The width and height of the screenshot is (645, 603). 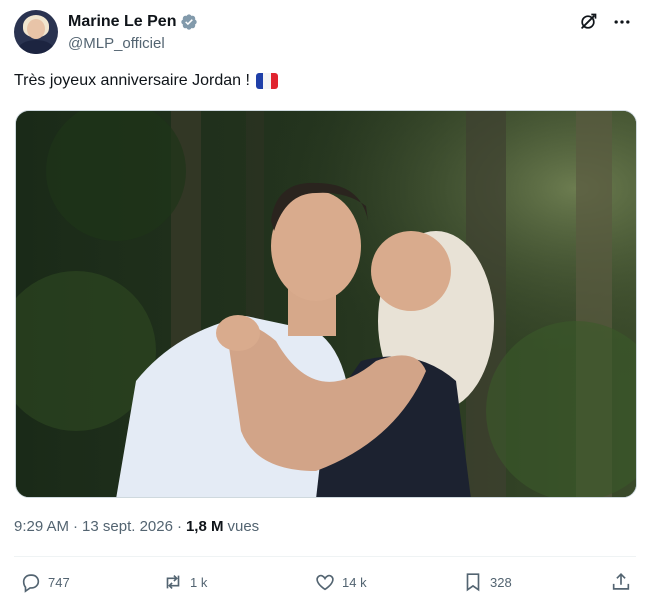 I want to click on french-flag-emoji, so click(x=266, y=81).